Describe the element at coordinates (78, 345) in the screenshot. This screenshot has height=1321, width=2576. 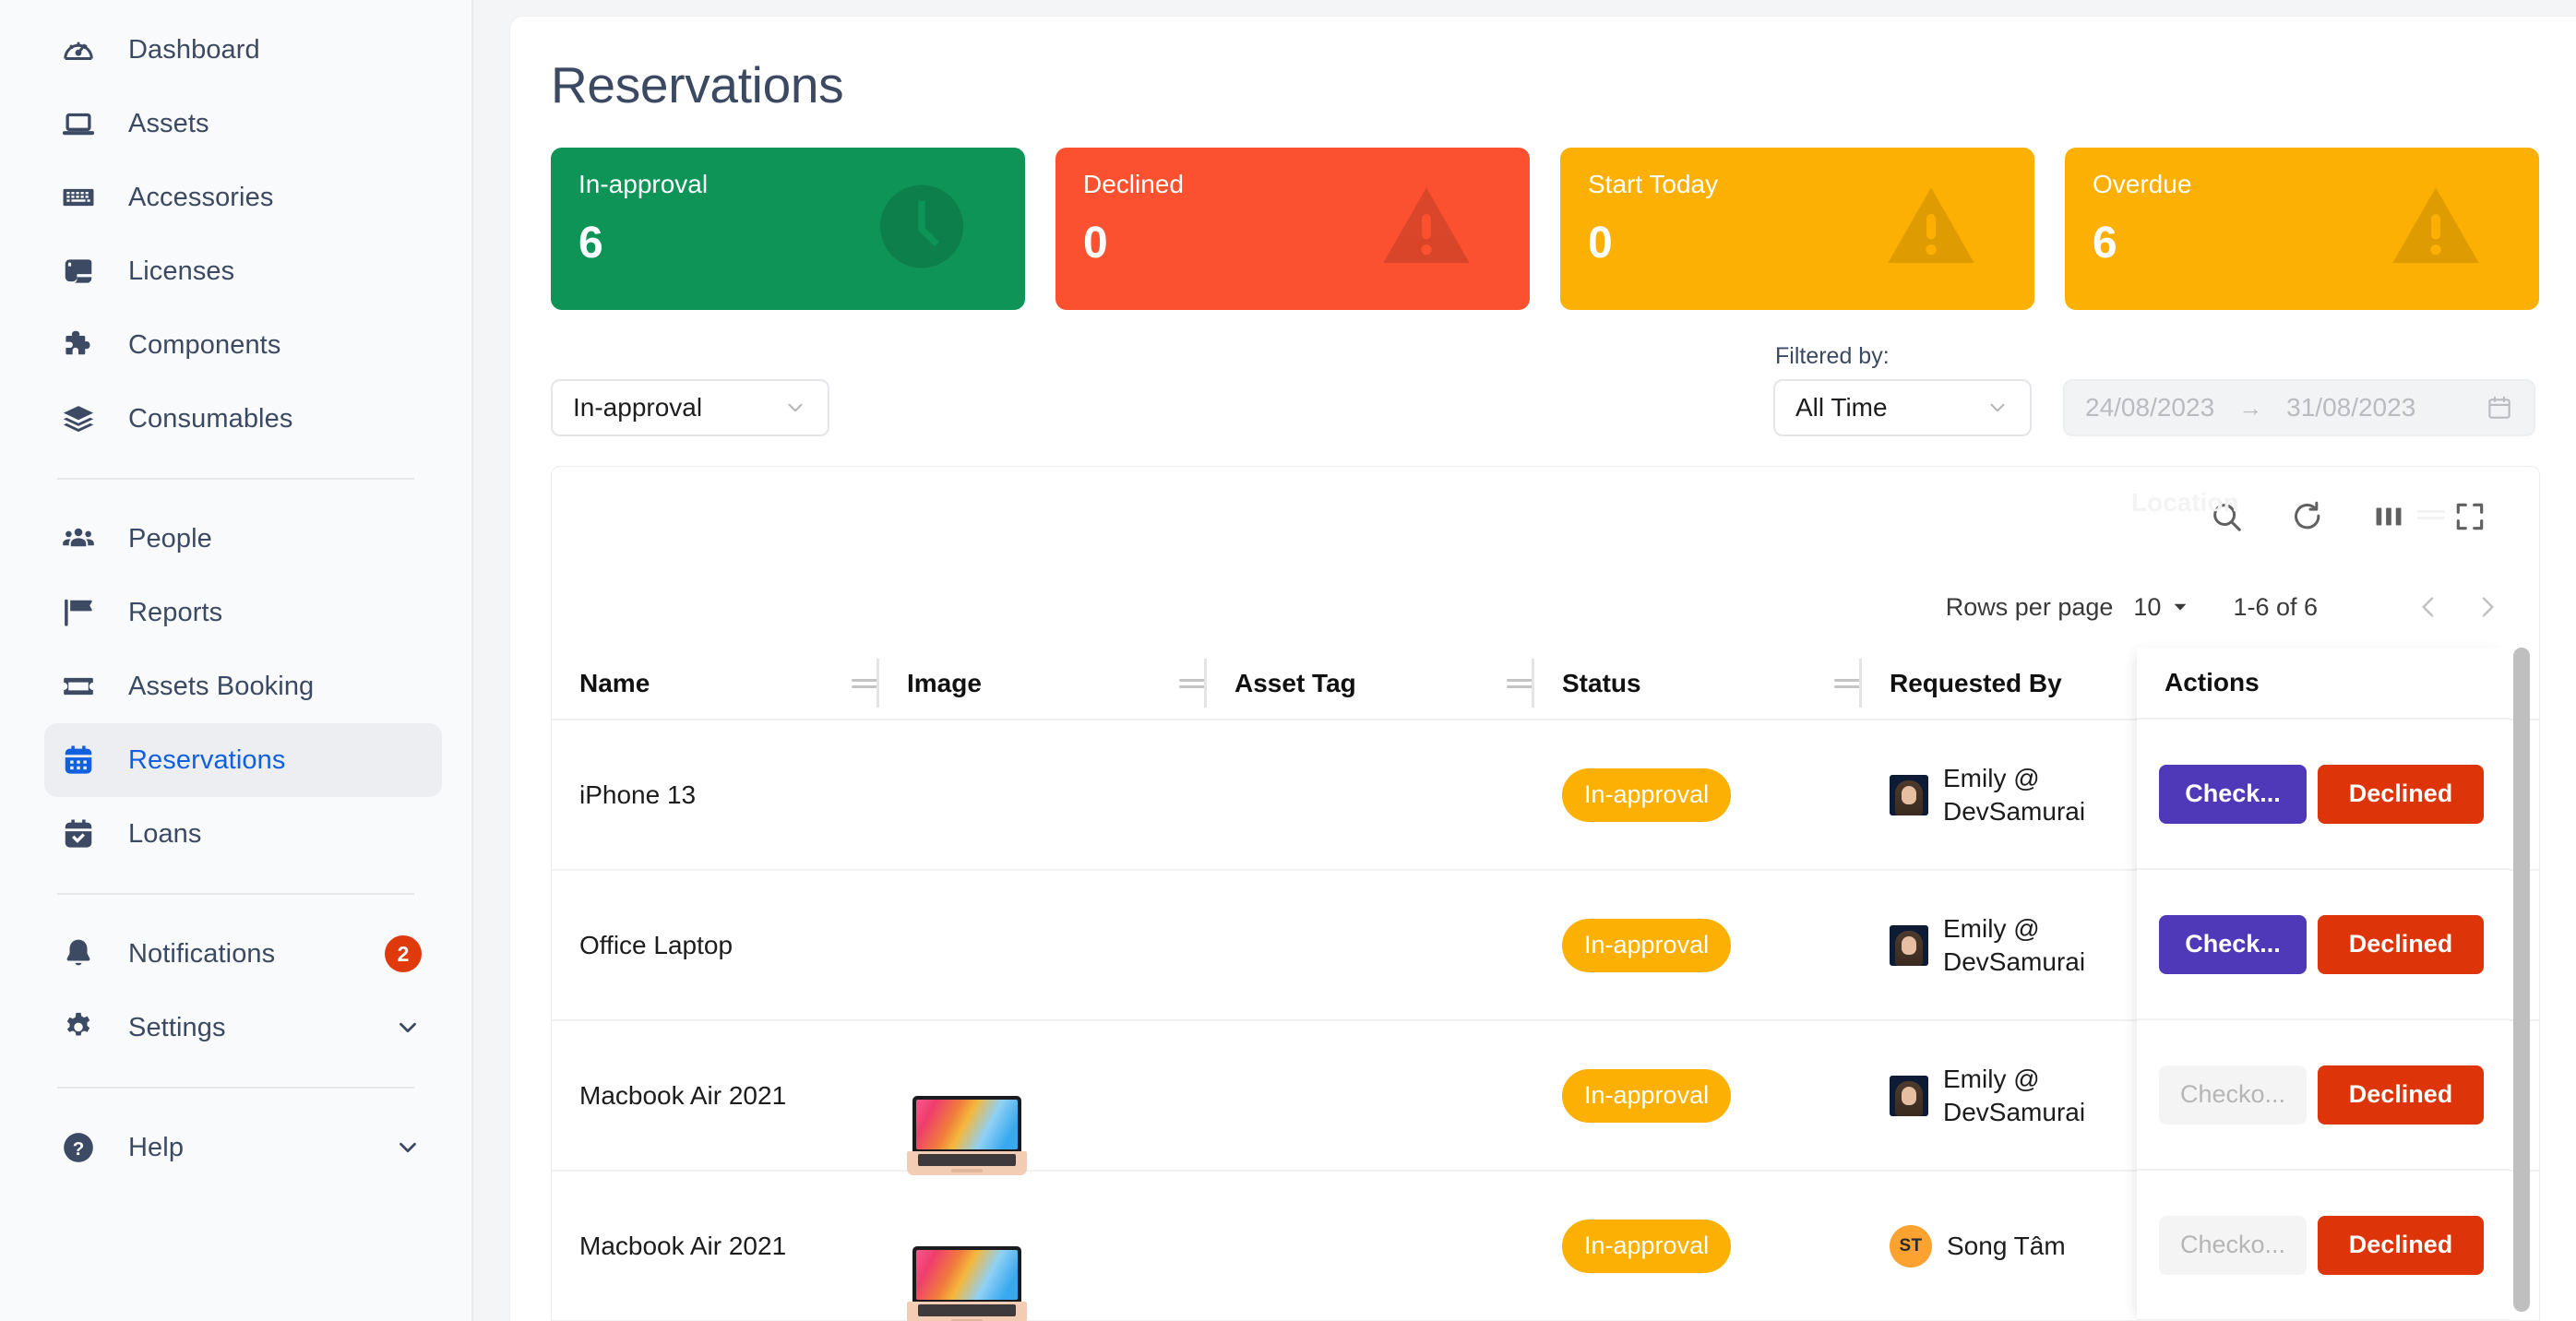
I see `puzzle-icon` at that location.